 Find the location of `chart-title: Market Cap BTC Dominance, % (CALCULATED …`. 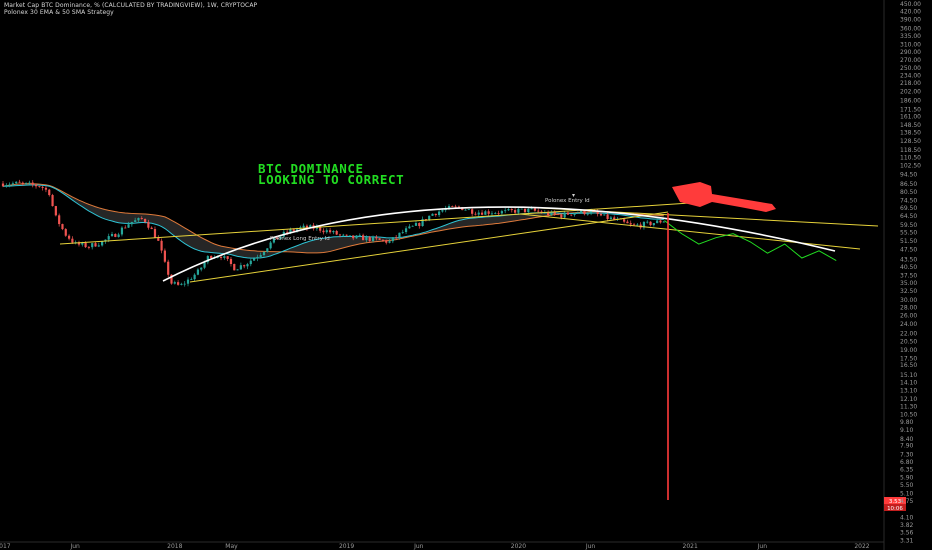

chart-title: Market Cap BTC Dominance, % (CALCULATED … is located at coordinates (131, 5).